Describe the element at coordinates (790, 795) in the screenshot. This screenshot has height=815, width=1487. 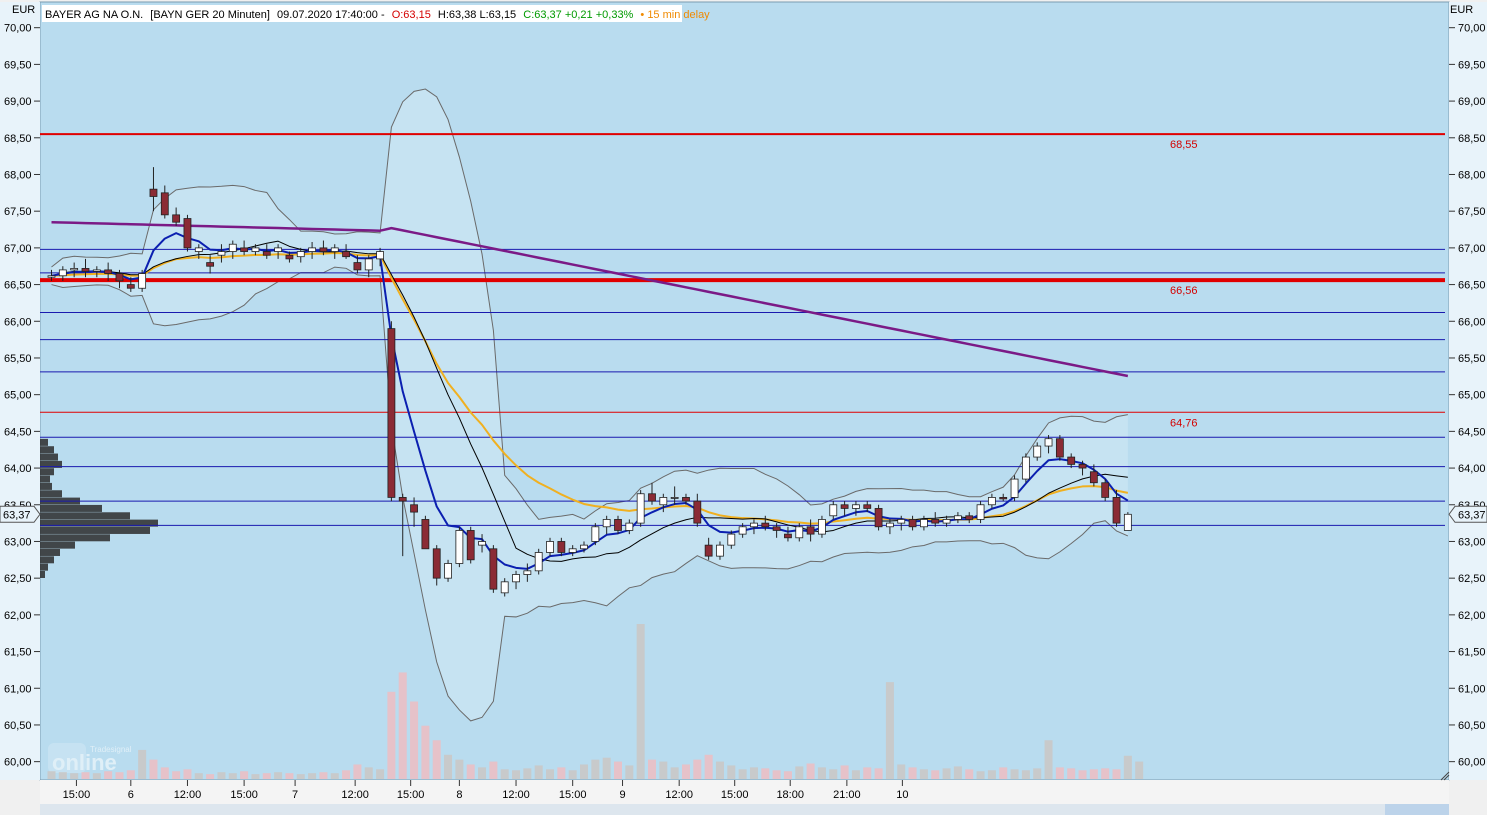
I see `x-tick-label: 18:00` at that location.